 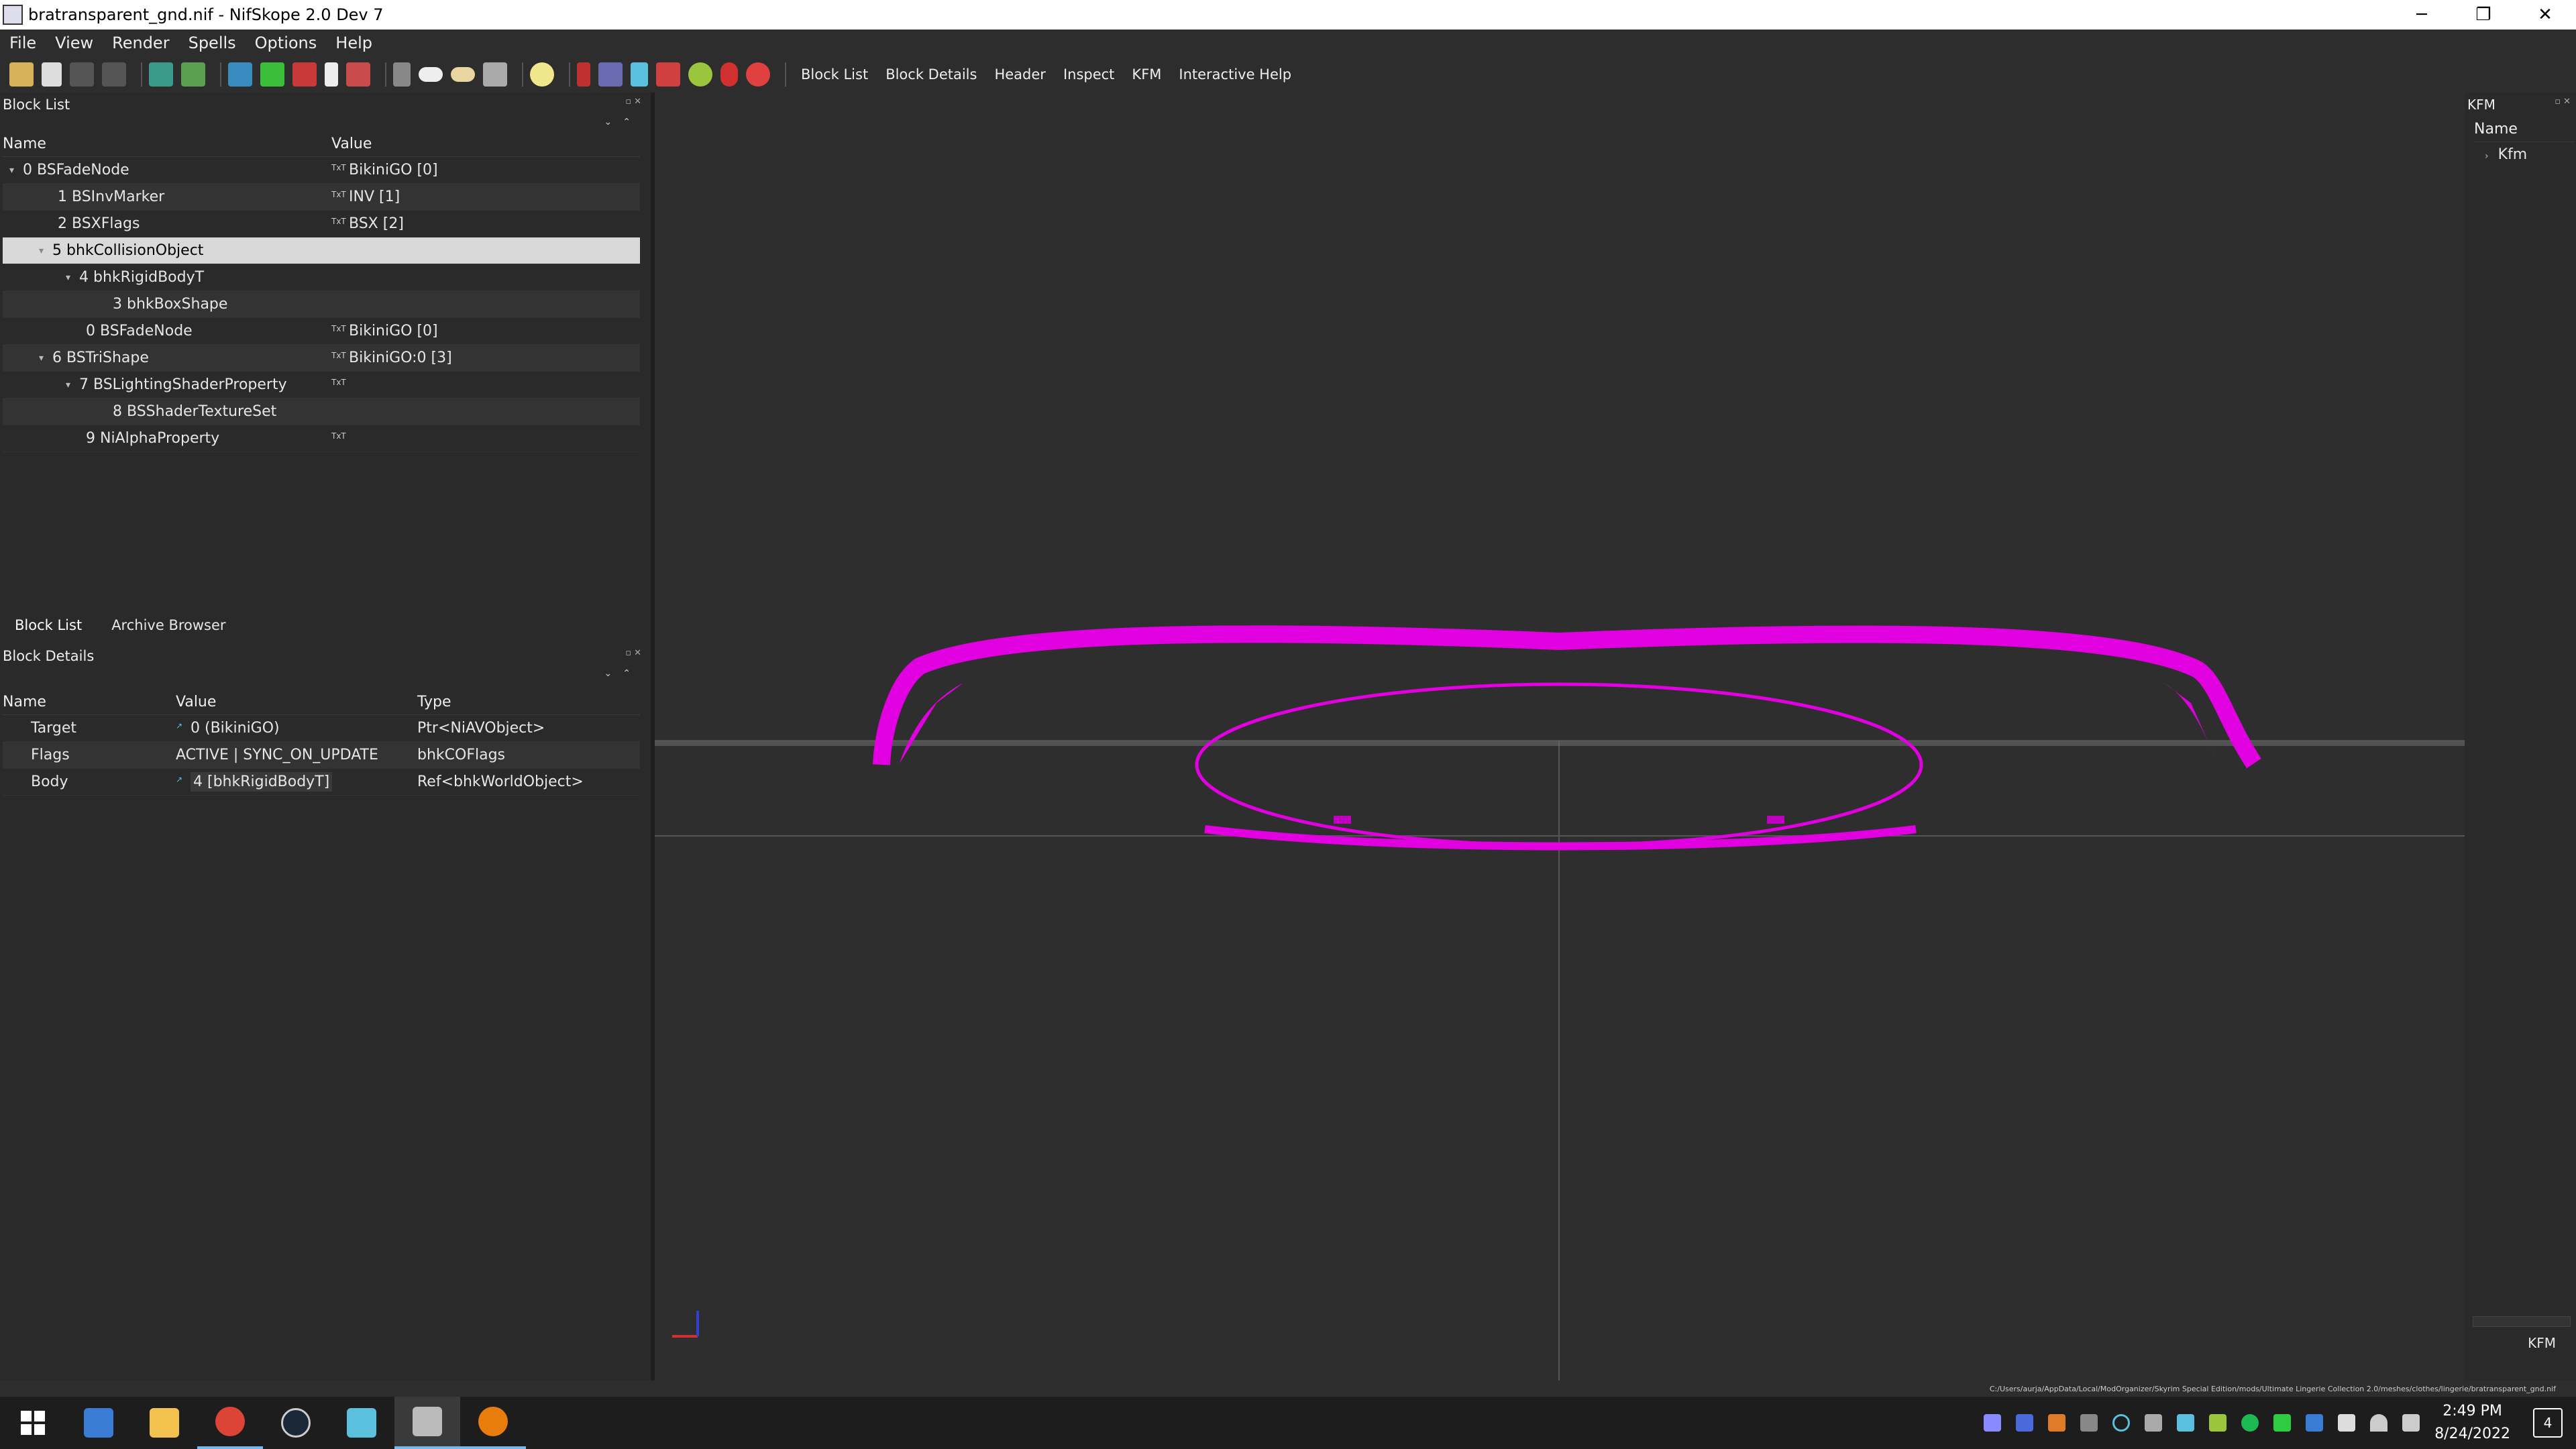 What do you see at coordinates (272, 74) in the screenshot?
I see `view-side-icon` at bounding box center [272, 74].